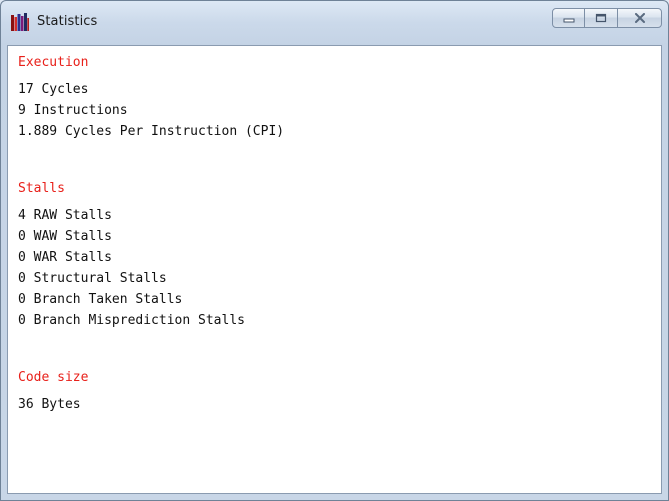  What do you see at coordinates (49, 404) in the screenshot?
I see `stat-code-size: 36 Bytes` at bounding box center [49, 404].